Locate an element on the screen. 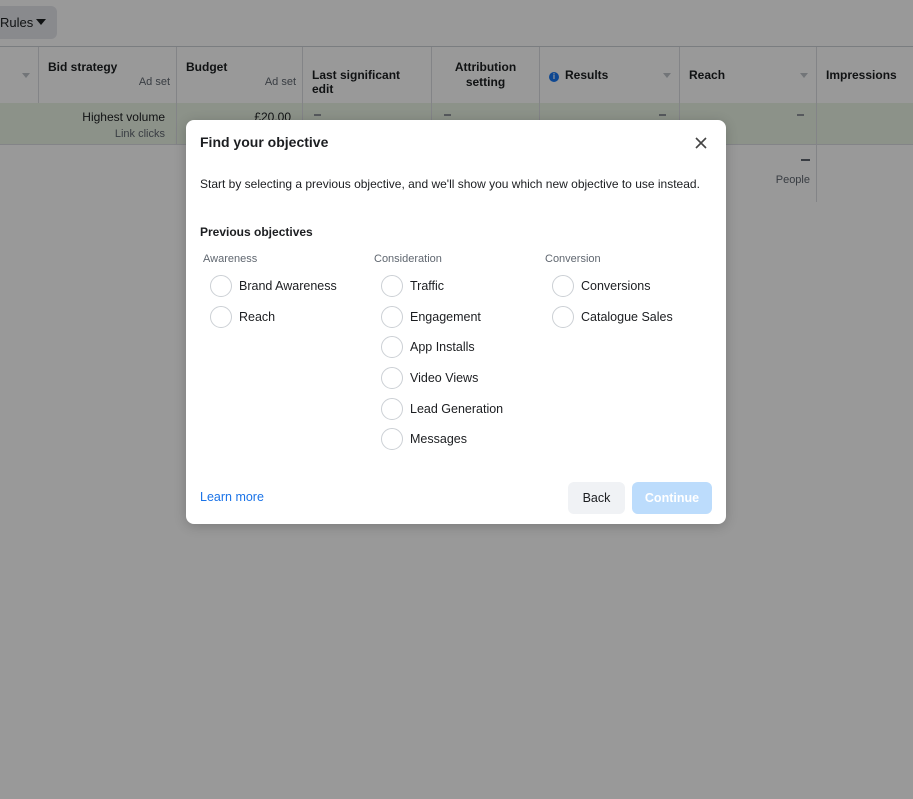 Image resolution: width=913 pixels, height=799 pixels. option-label: App Installs is located at coordinates (442, 347).